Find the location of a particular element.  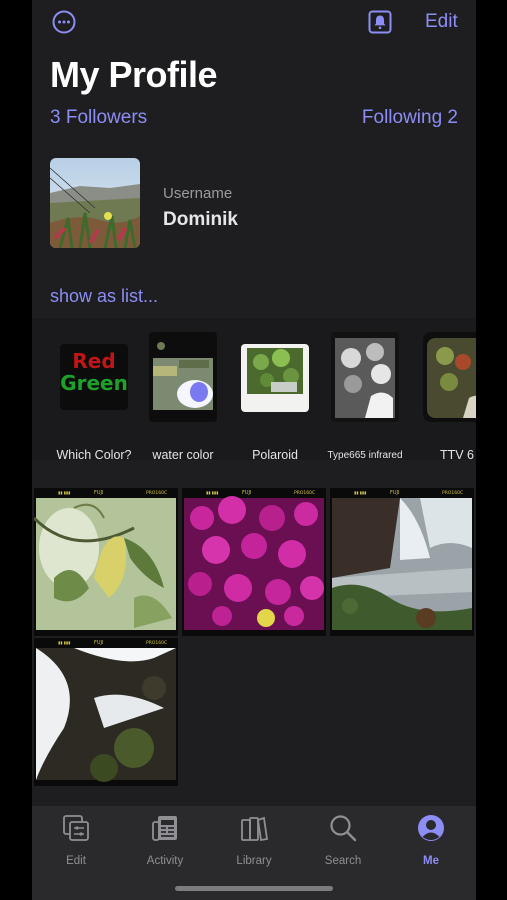

filter-polaroid: Polaroid is located at coordinates (275, 397).